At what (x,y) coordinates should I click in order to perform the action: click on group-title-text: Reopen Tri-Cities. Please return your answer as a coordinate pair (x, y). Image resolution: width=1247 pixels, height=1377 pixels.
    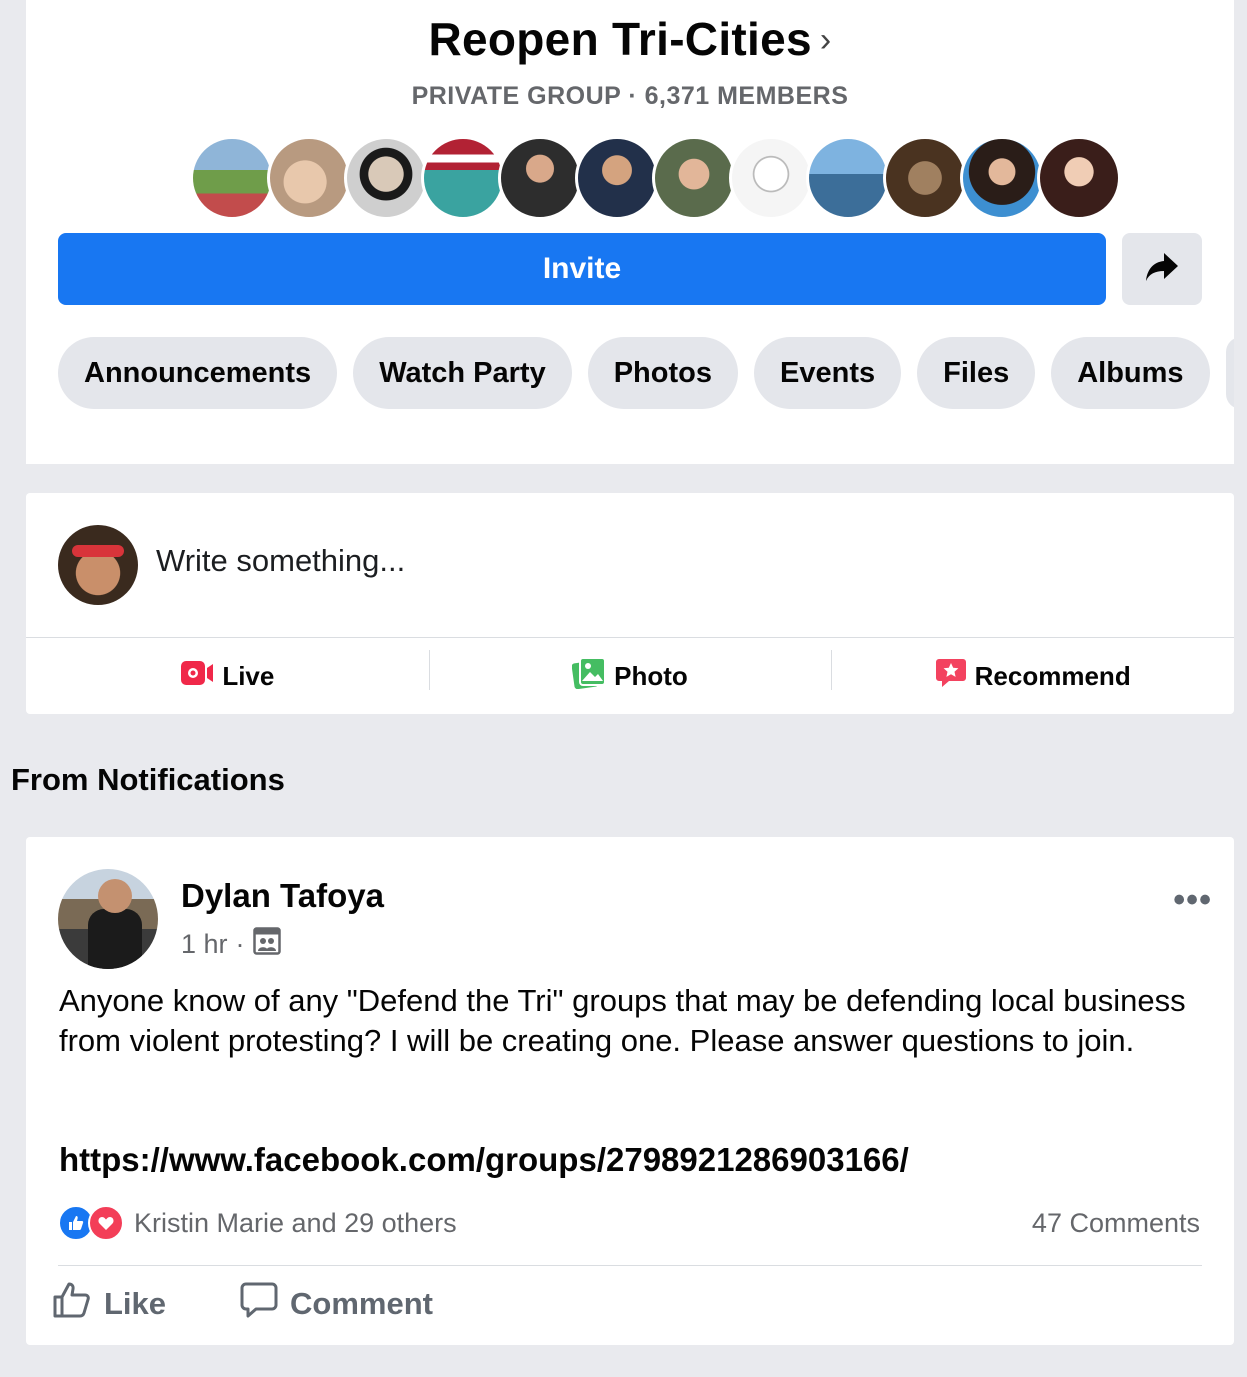
    Looking at the image, I should click on (619, 39).